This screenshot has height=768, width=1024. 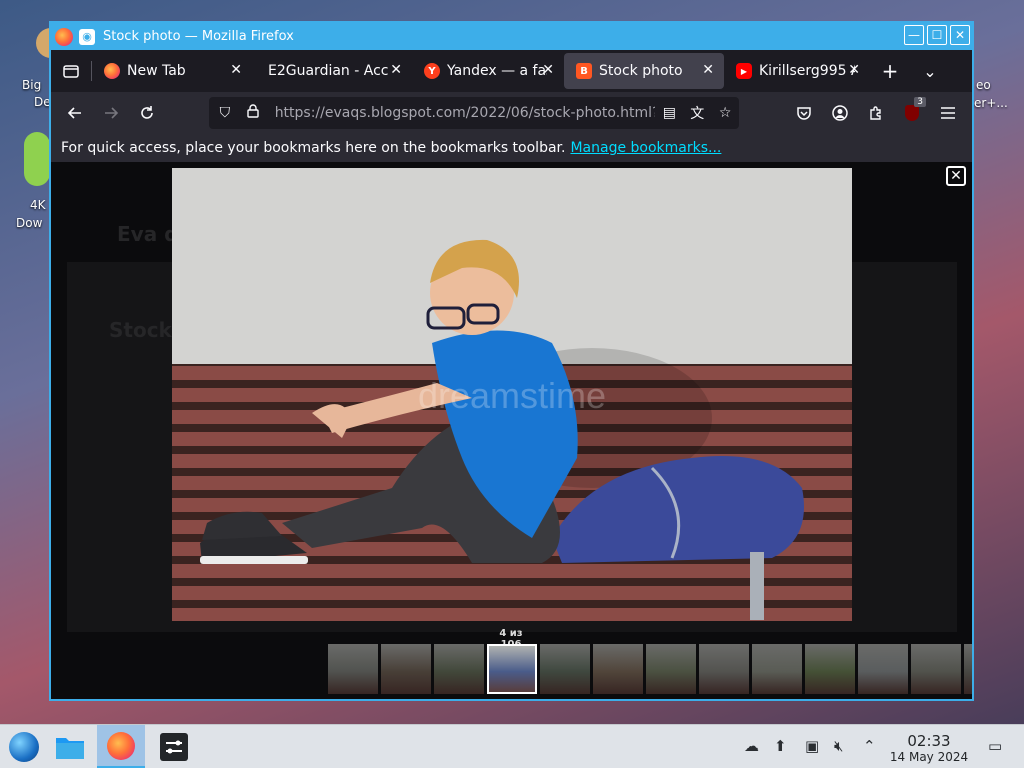 What do you see at coordinates (198, 36) in the screenshot?
I see `window-title: Stock photo — Mozilla Firefox` at bounding box center [198, 36].